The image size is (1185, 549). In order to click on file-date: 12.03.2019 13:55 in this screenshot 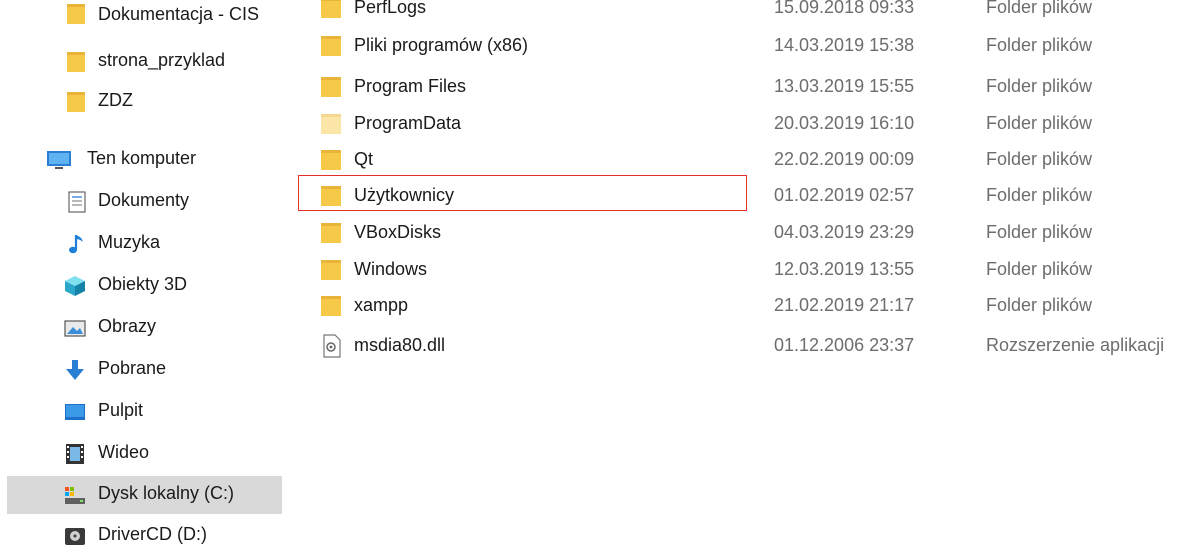, I will do `click(844, 269)`.